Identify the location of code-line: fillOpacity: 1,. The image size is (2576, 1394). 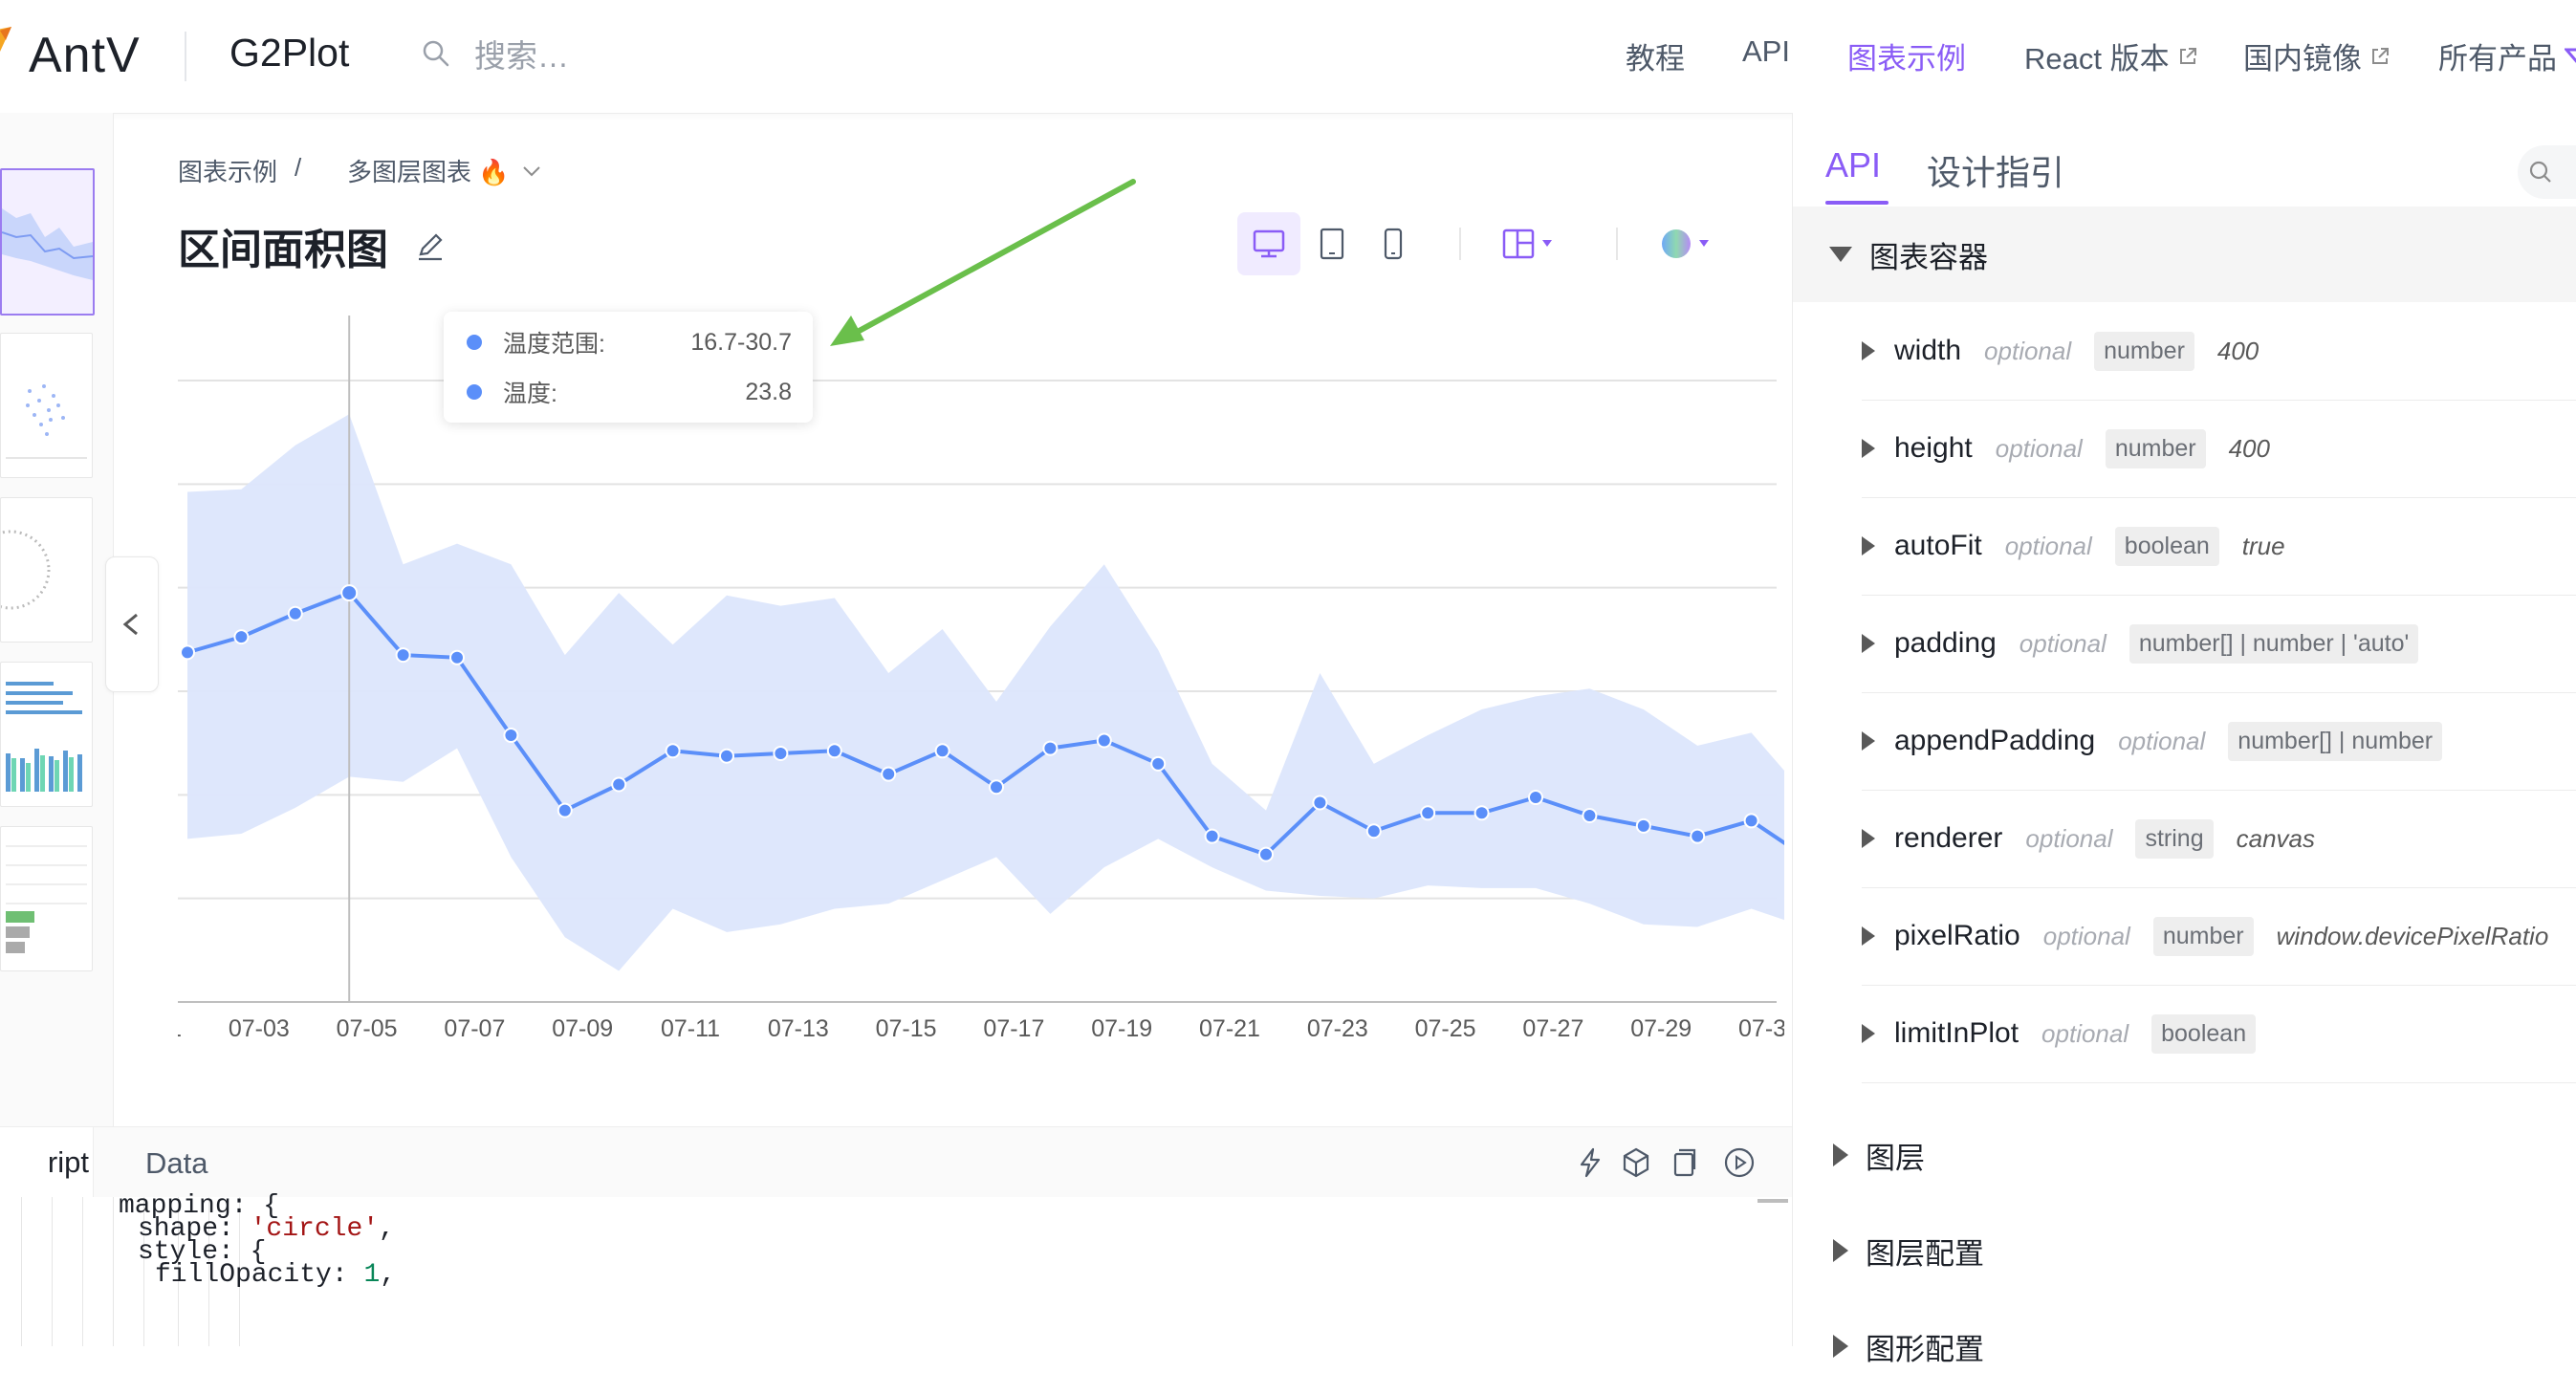
(275, 1279).